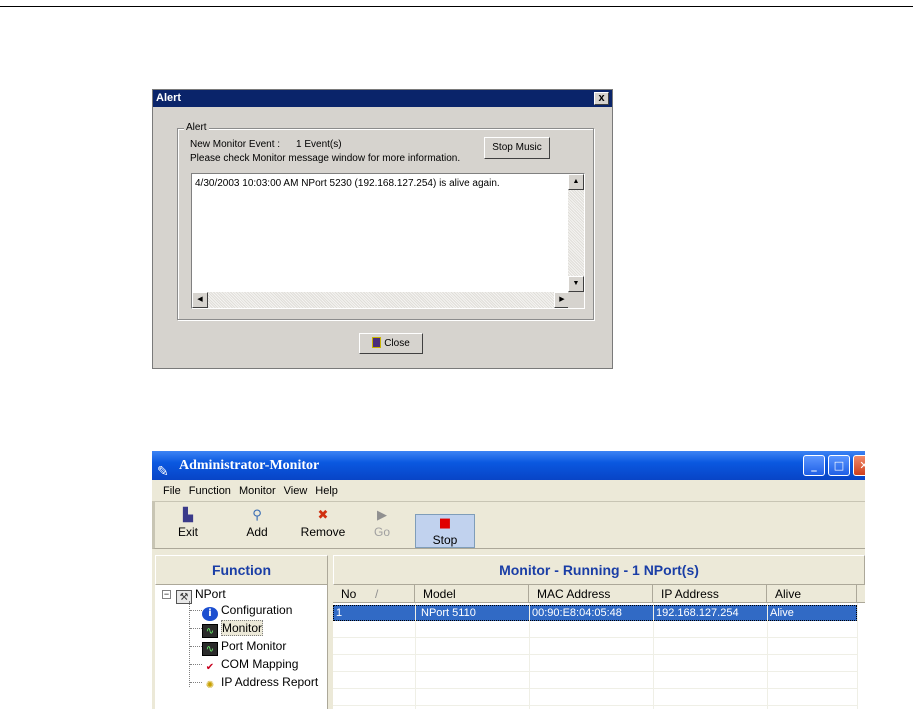  I want to click on arrow-down-icon: ▼, so click(576, 283).